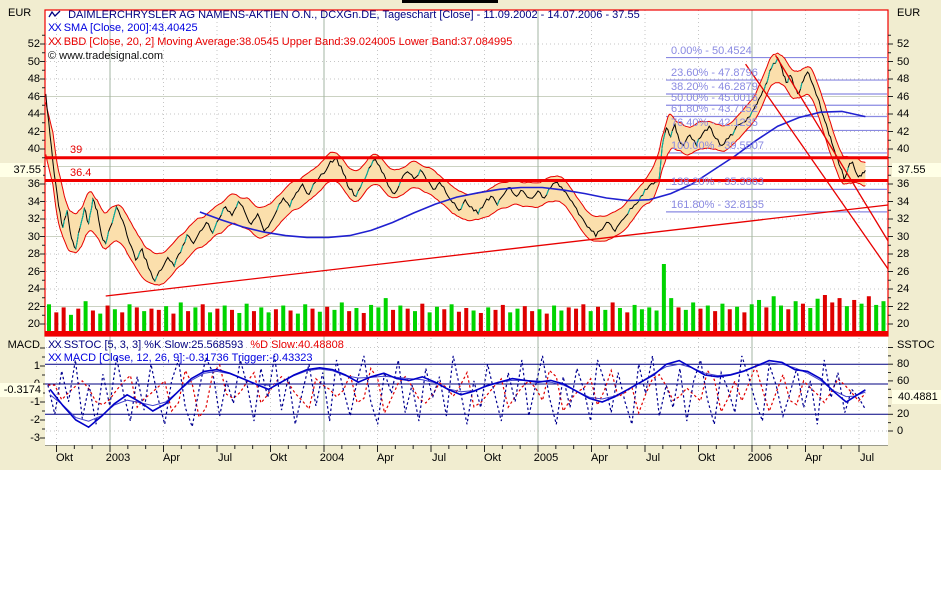 Image resolution: width=941 pixels, height=611 pixels. What do you see at coordinates (35, 438) in the screenshot?
I see `macd-axis-label: -3` at bounding box center [35, 438].